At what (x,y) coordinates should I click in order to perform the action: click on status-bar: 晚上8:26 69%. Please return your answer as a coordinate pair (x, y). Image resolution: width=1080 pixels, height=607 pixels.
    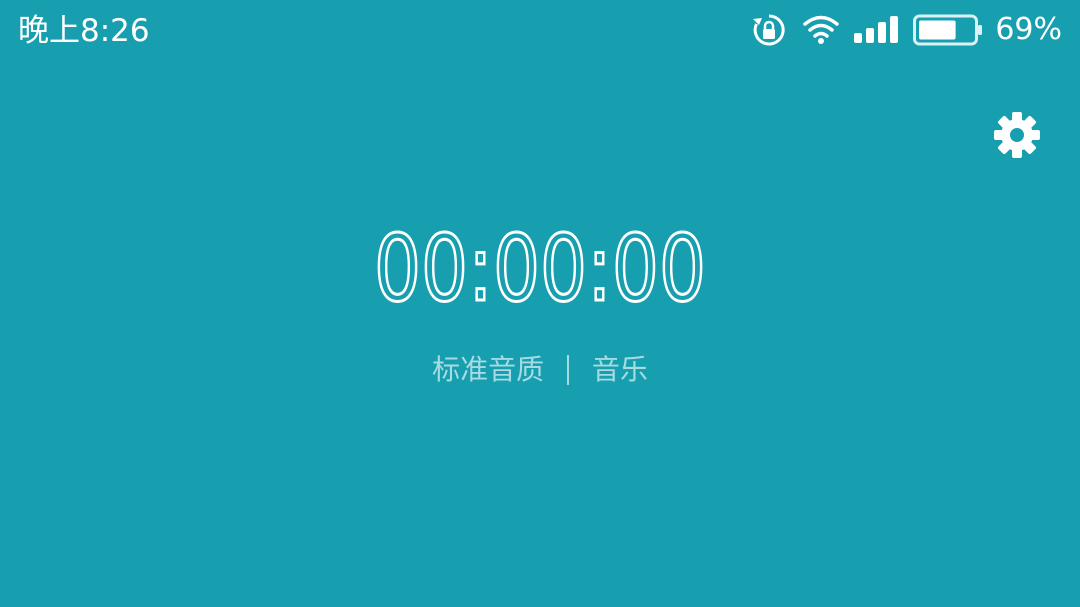
    Looking at the image, I should click on (540, 31).